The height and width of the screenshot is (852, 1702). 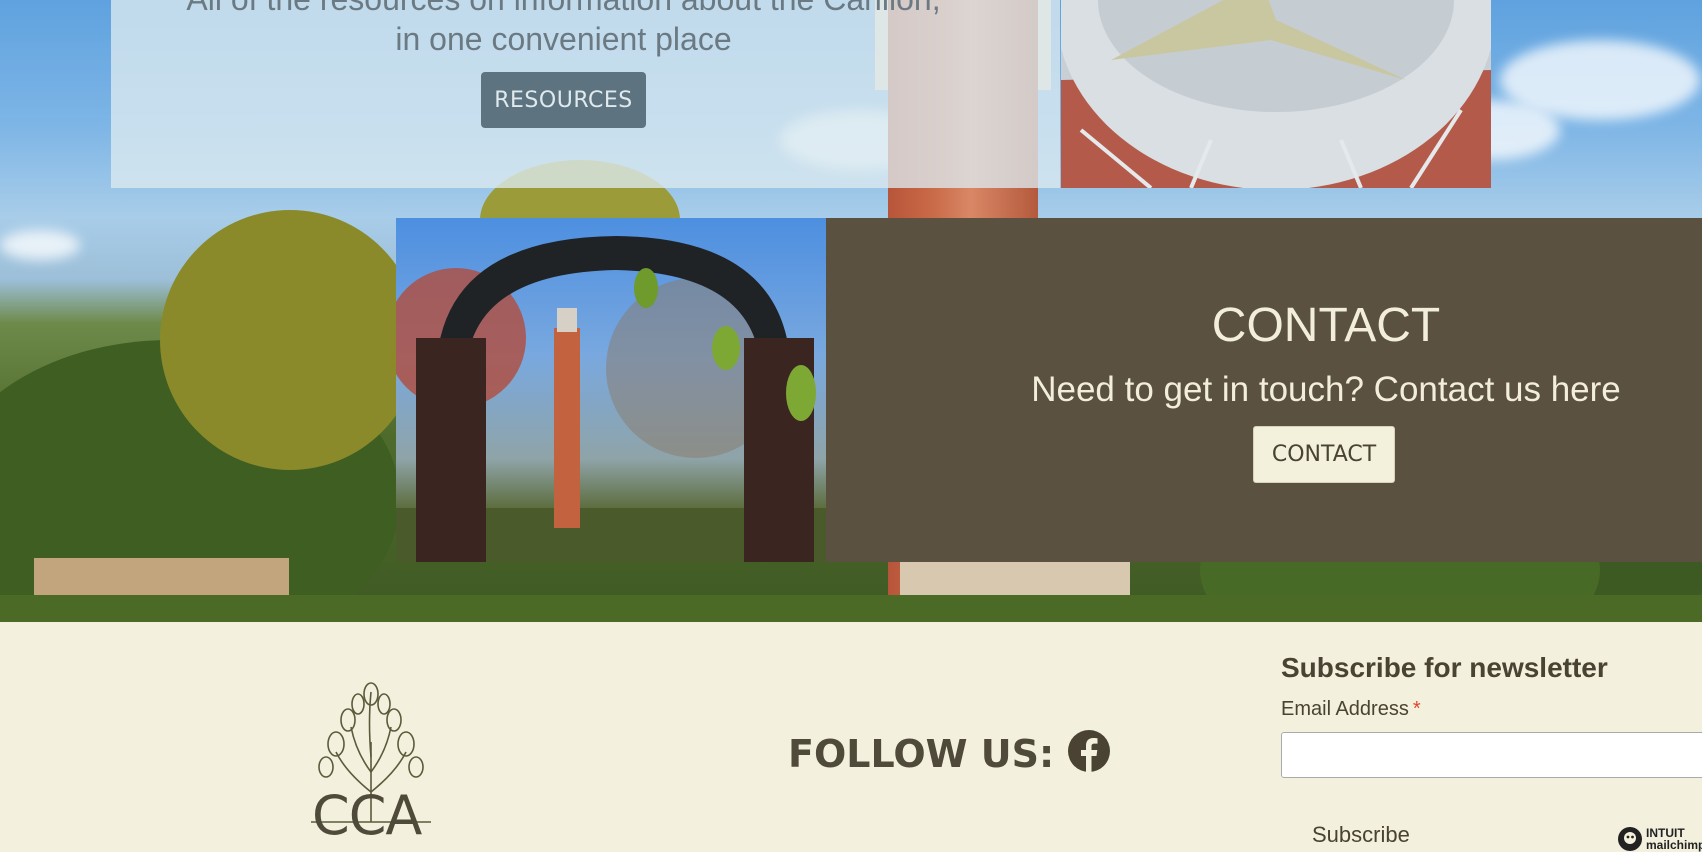 What do you see at coordinates (1416, 709) in the screenshot?
I see `required-marker: *` at bounding box center [1416, 709].